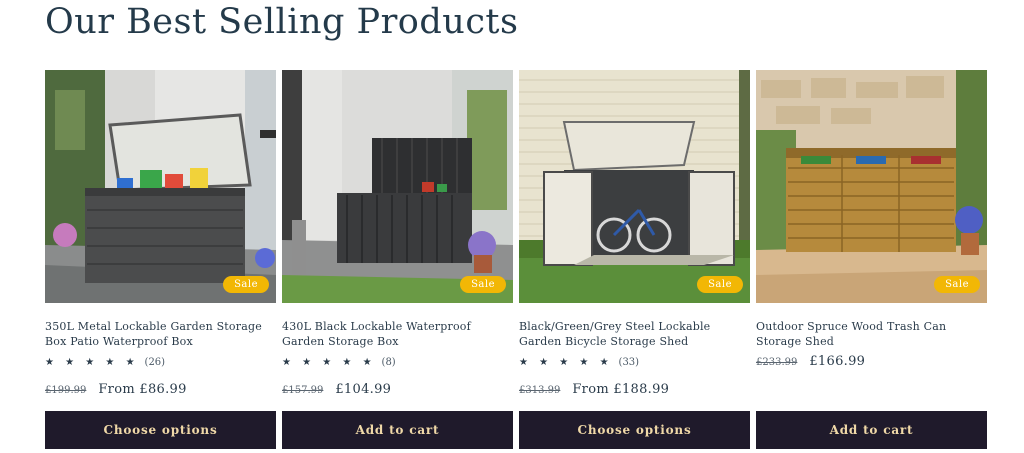 The width and height of the screenshot is (1024, 453). What do you see at coordinates (397, 389) in the screenshot?
I see `product-price: £157.99 £104.99` at bounding box center [397, 389].